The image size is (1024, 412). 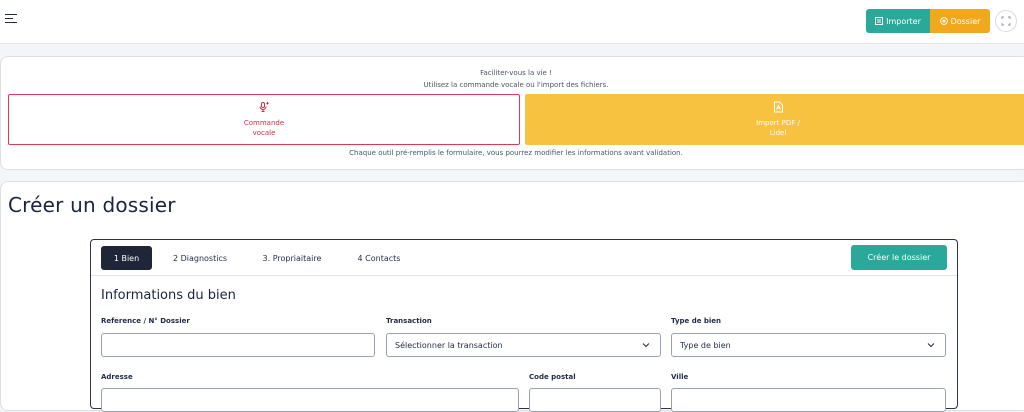 What do you see at coordinates (168, 295) in the screenshot?
I see `section-title: Informations du bien` at bounding box center [168, 295].